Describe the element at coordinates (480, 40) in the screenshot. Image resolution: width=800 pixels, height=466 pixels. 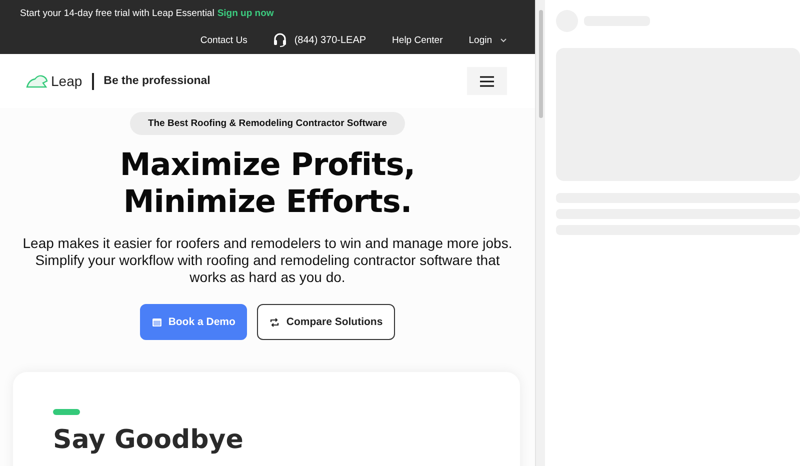
I see `login-link: Login` at that location.